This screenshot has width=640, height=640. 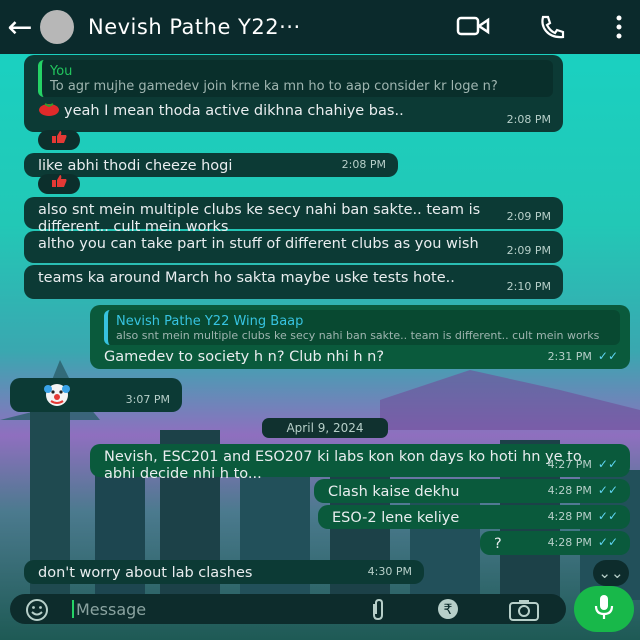 What do you see at coordinates (472, 491) in the screenshot?
I see `message-bubble-outgoing: Clash kaise dekhu 4:28 PM ✓✓` at bounding box center [472, 491].